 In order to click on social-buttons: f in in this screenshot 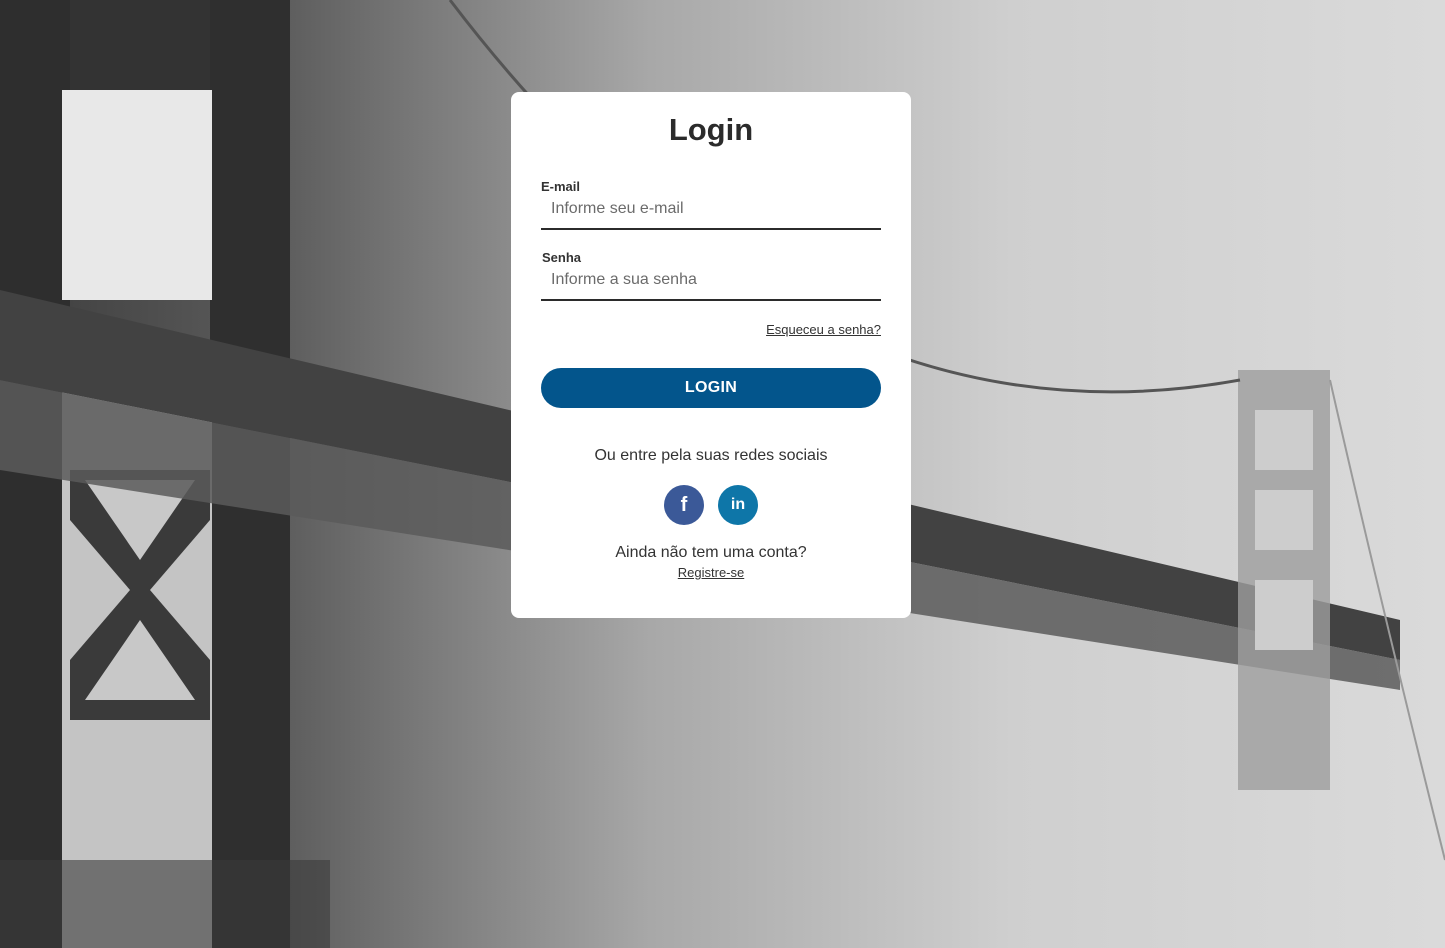, I will do `click(711, 505)`.